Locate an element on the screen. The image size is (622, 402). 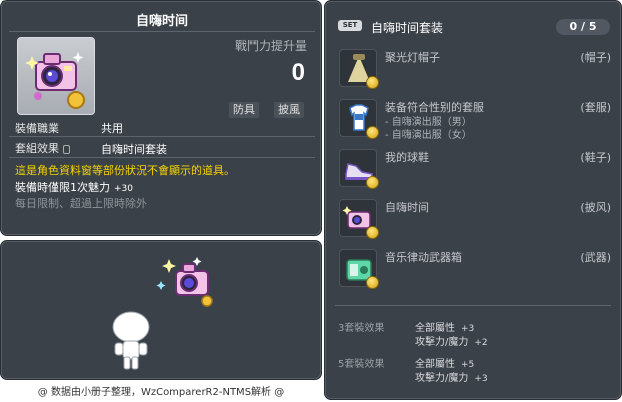
lock-icon is located at coordinates (66, 149).